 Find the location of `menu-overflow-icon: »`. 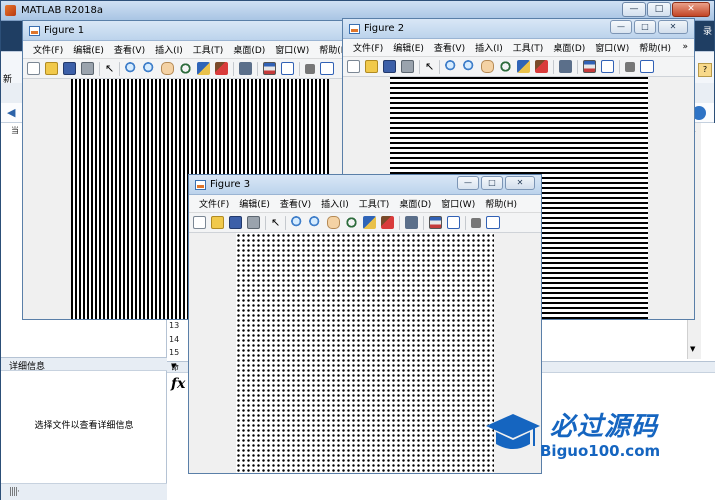

menu-overflow-icon: » is located at coordinates (685, 47).